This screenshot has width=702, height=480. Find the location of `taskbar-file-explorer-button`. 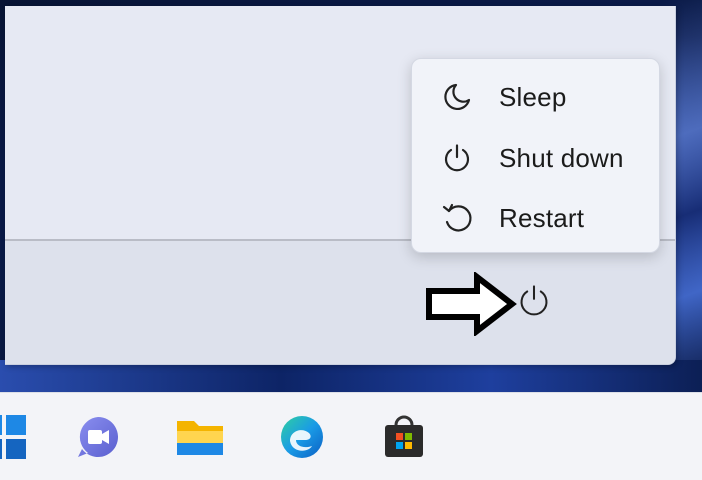

taskbar-file-explorer-button is located at coordinates (200, 439).